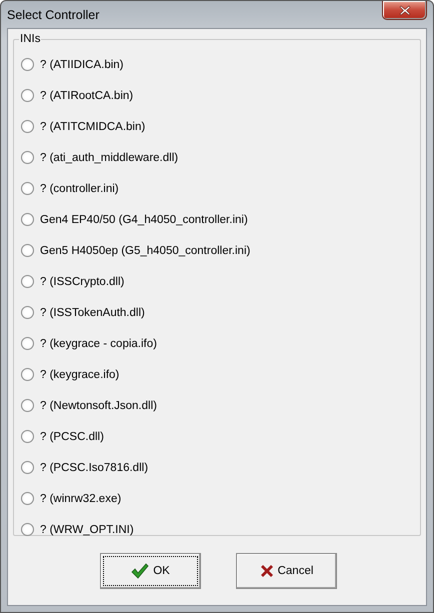 The height and width of the screenshot is (613, 434). What do you see at coordinates (80, 374) in the screenshot?
I see `radio-label: ? (keygrace.ifo)` at bounding box center [80, 374].